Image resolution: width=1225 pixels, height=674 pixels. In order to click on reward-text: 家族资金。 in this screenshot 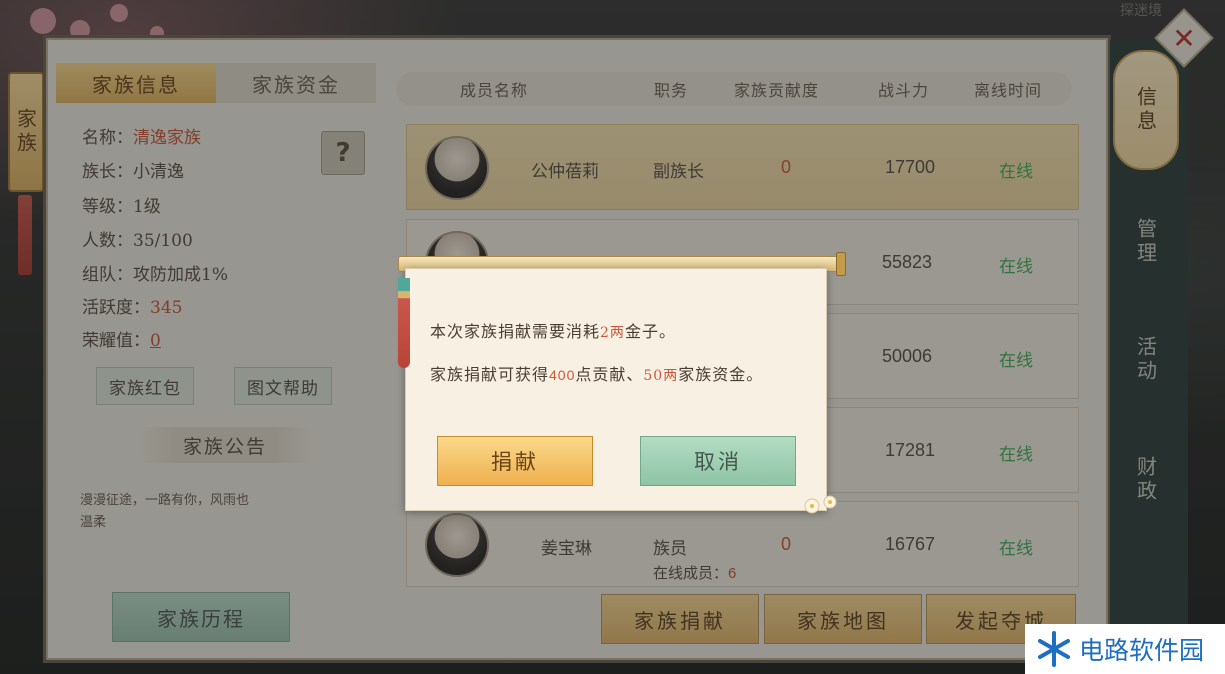, I will do `click(721, 374)`.